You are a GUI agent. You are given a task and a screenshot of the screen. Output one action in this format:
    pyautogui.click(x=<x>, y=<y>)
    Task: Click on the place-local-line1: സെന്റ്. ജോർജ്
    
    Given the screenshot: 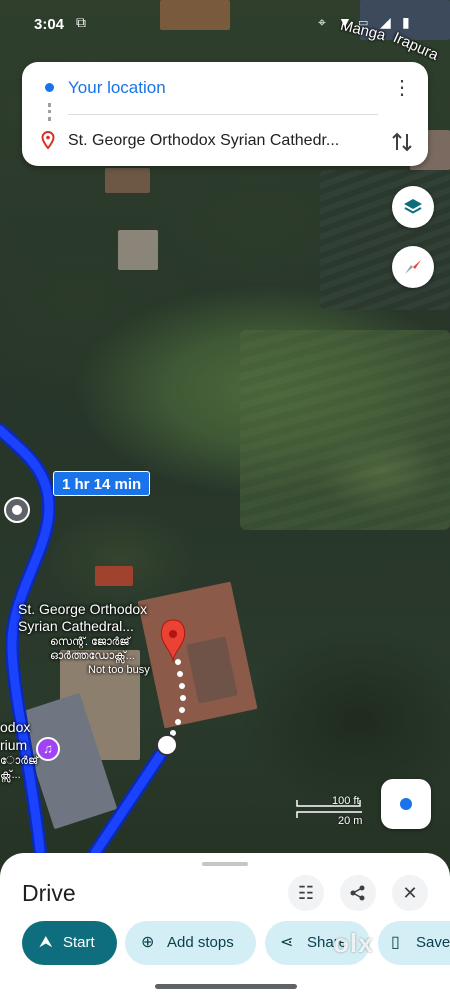 What is the action you would take?
    pyautogui.click(x=90, y=642)
    